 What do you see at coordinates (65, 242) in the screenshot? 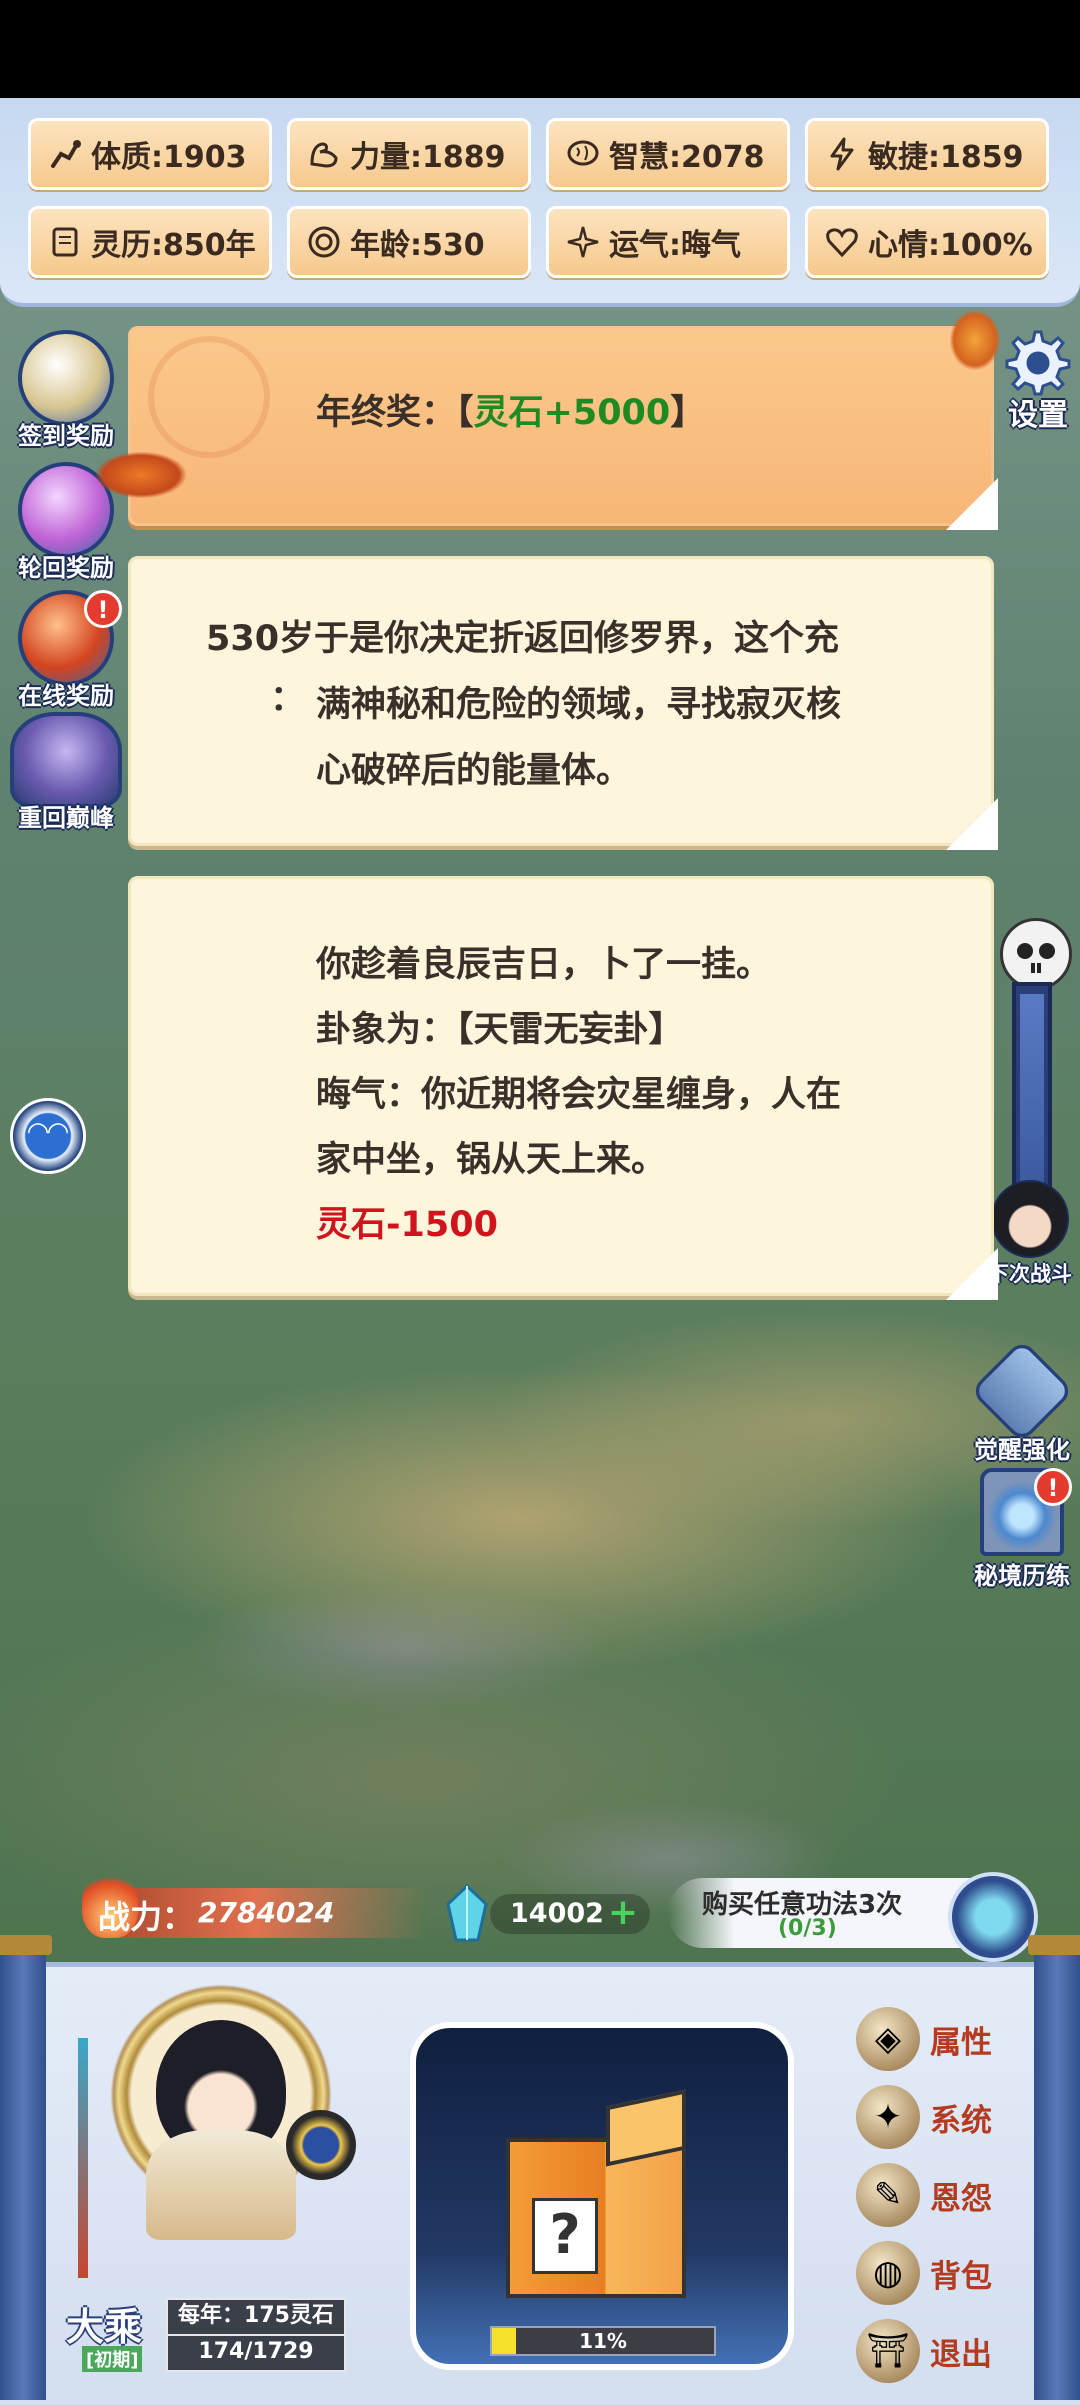
I see `scroll-icon` at bounding box center [65, 242].